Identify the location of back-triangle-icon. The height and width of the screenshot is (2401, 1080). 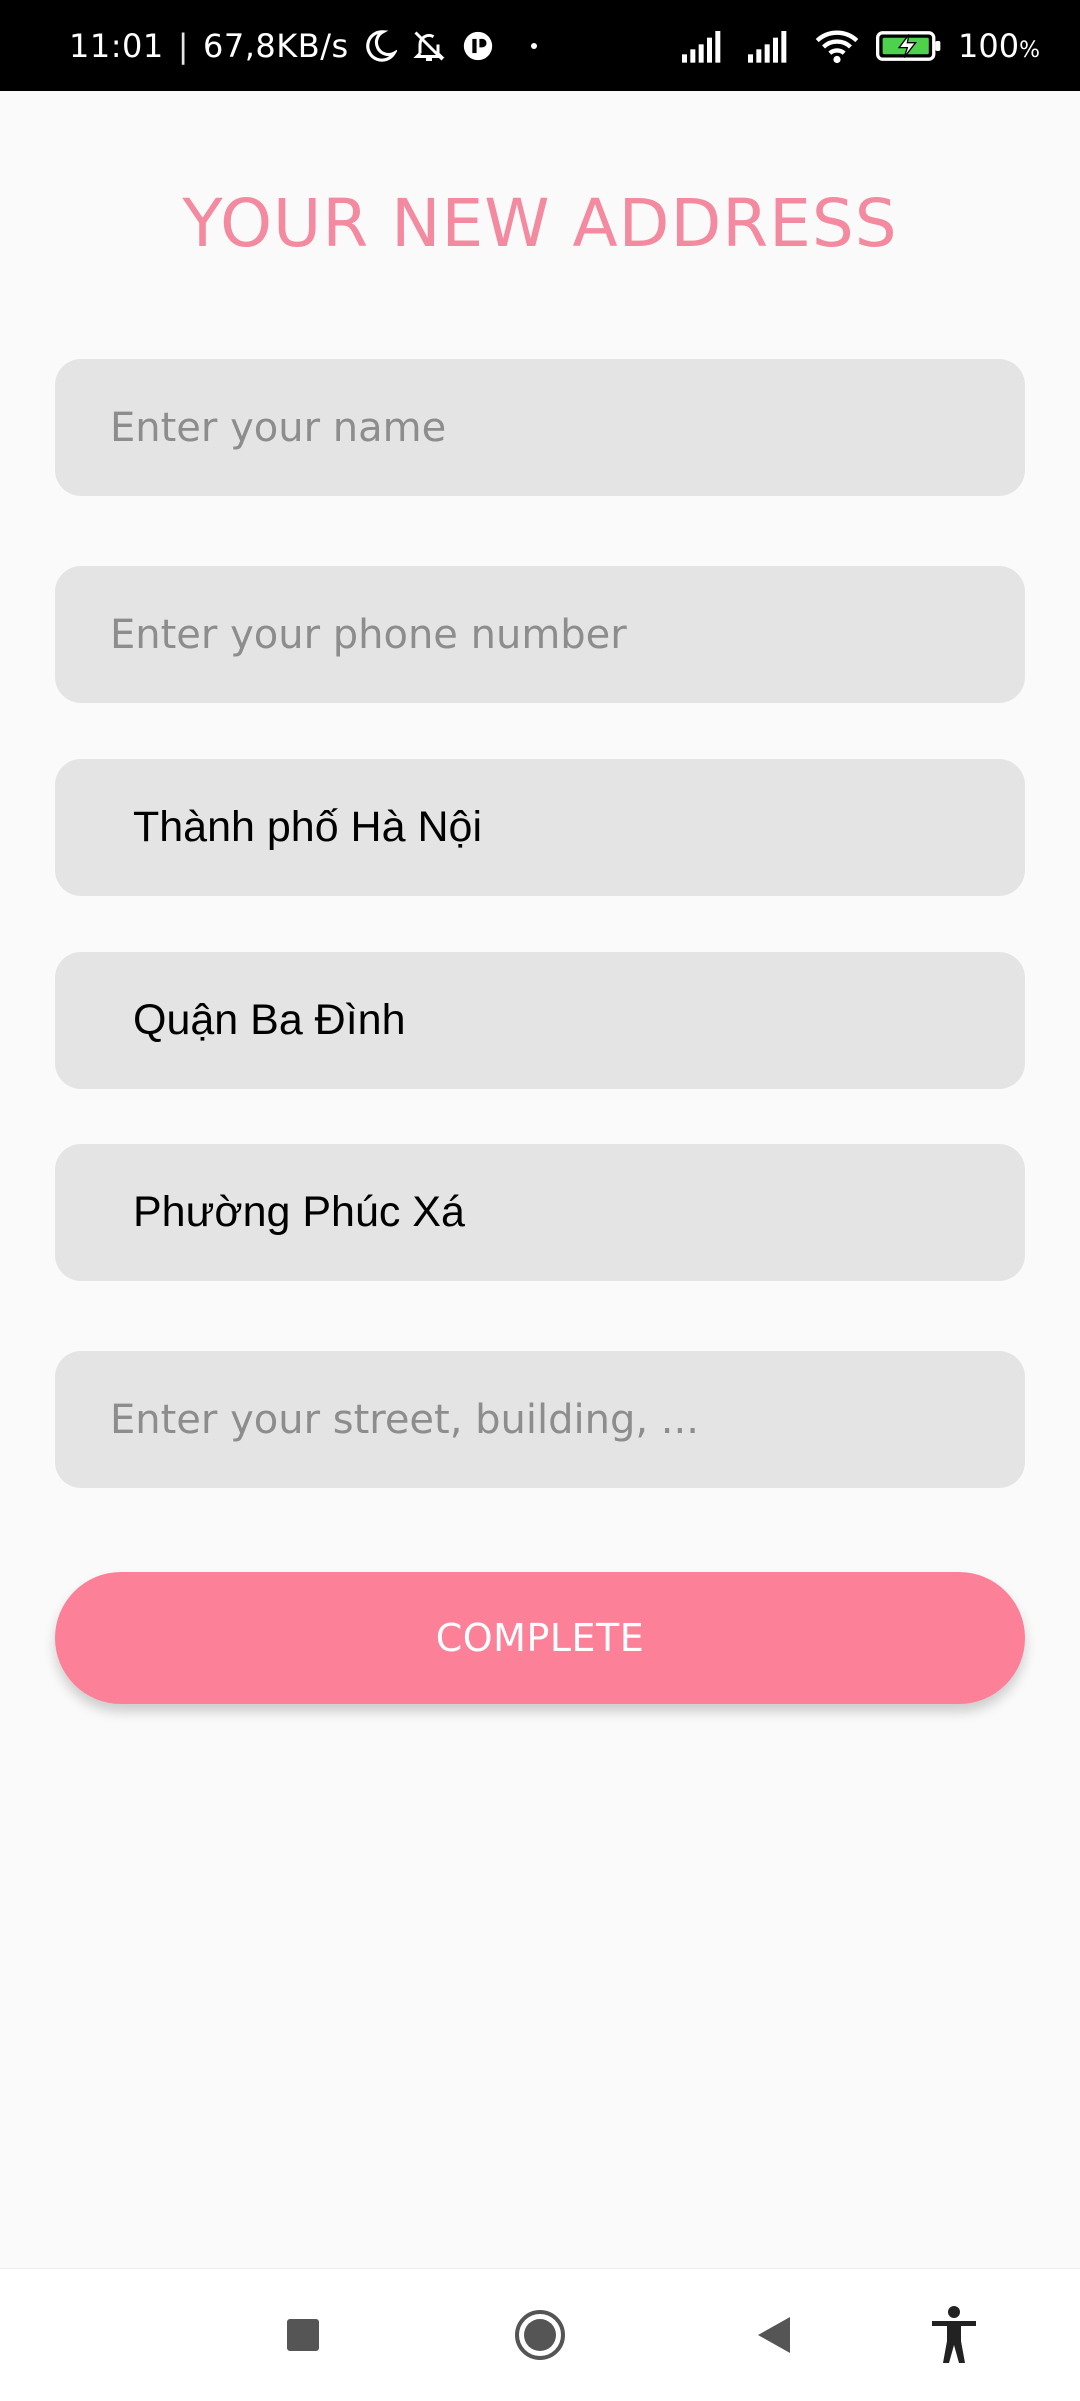
(774, 2335).